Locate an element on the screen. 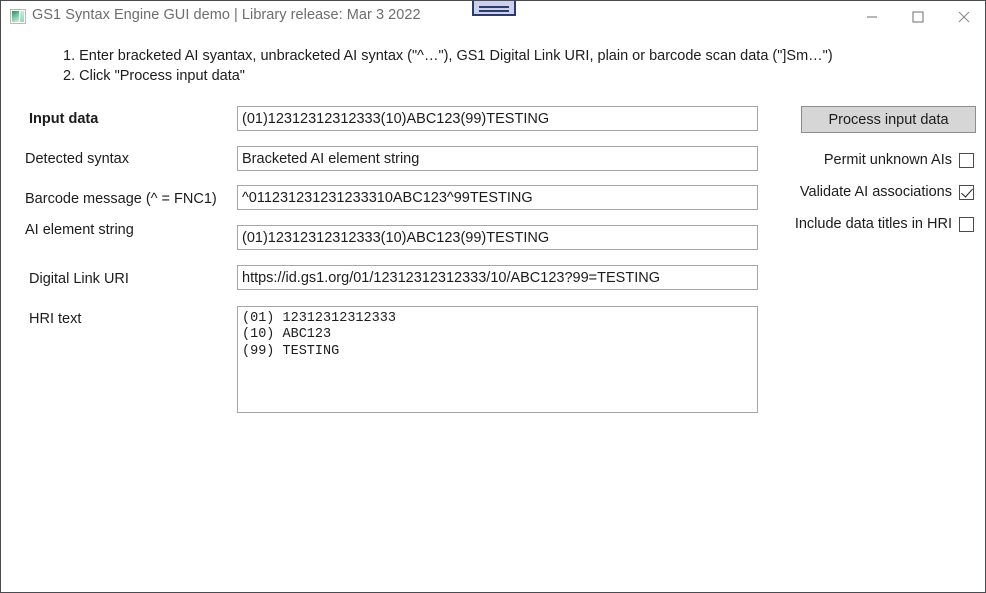  option-label: Validate AI associations is located at coordinates (875, 192).